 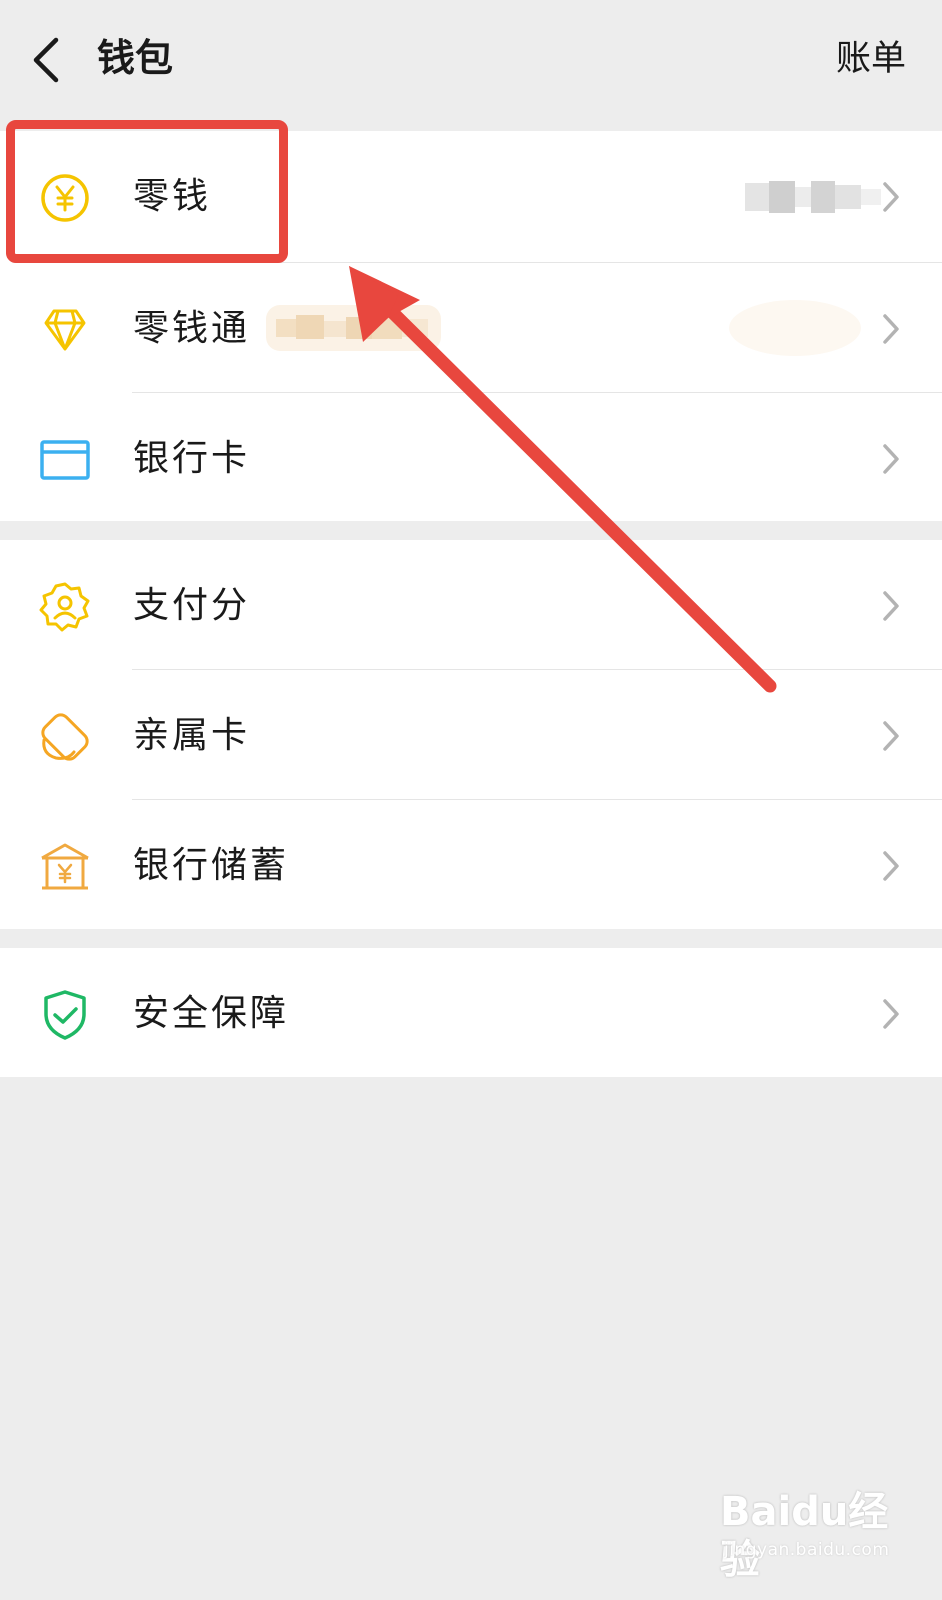 I want to click on family-card-icon, so click(x=65, y=737).